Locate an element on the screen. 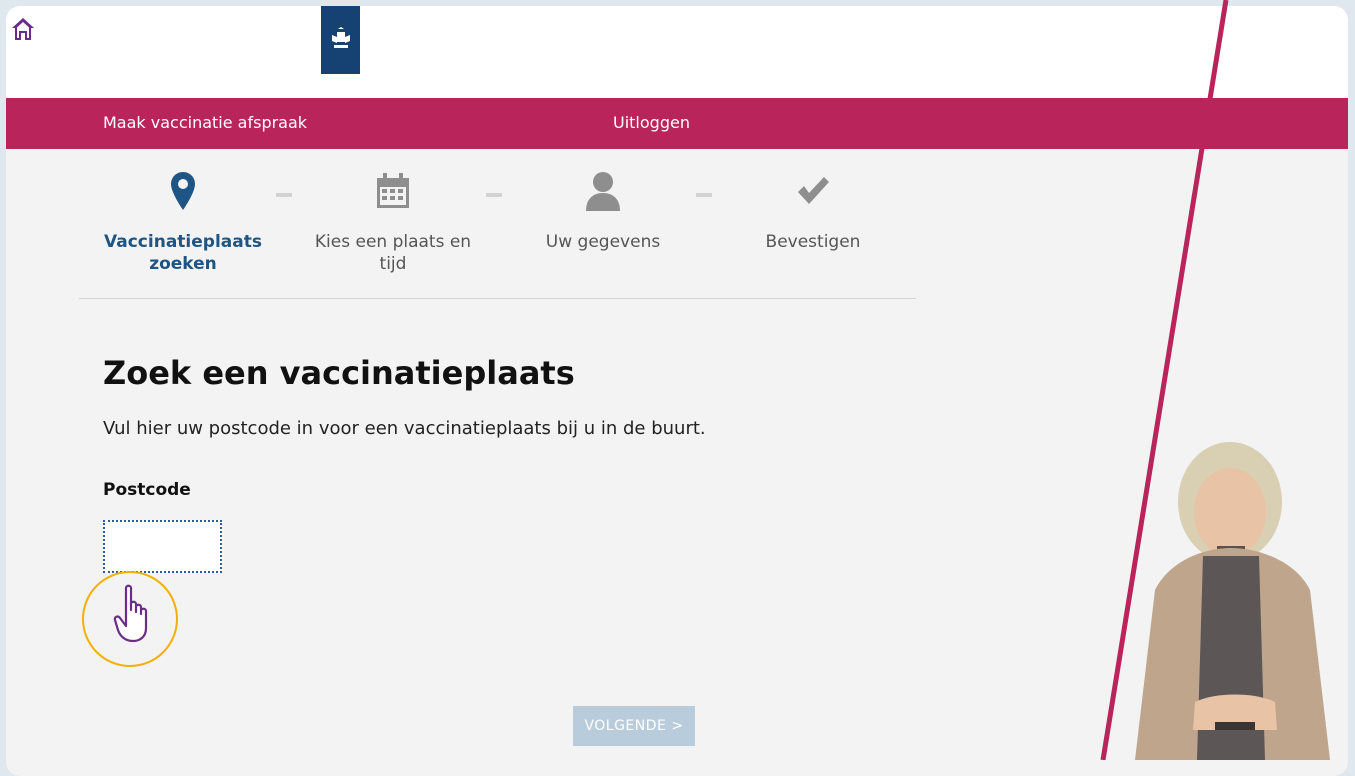 The width and height of the screenshot is (1355, 776). step-label: Uw gegevens is located at coordinates (603, 242).